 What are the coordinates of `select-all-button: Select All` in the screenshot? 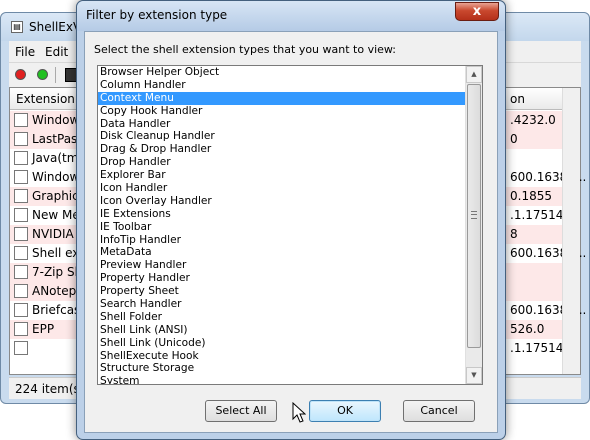 It's located at (241, 411).